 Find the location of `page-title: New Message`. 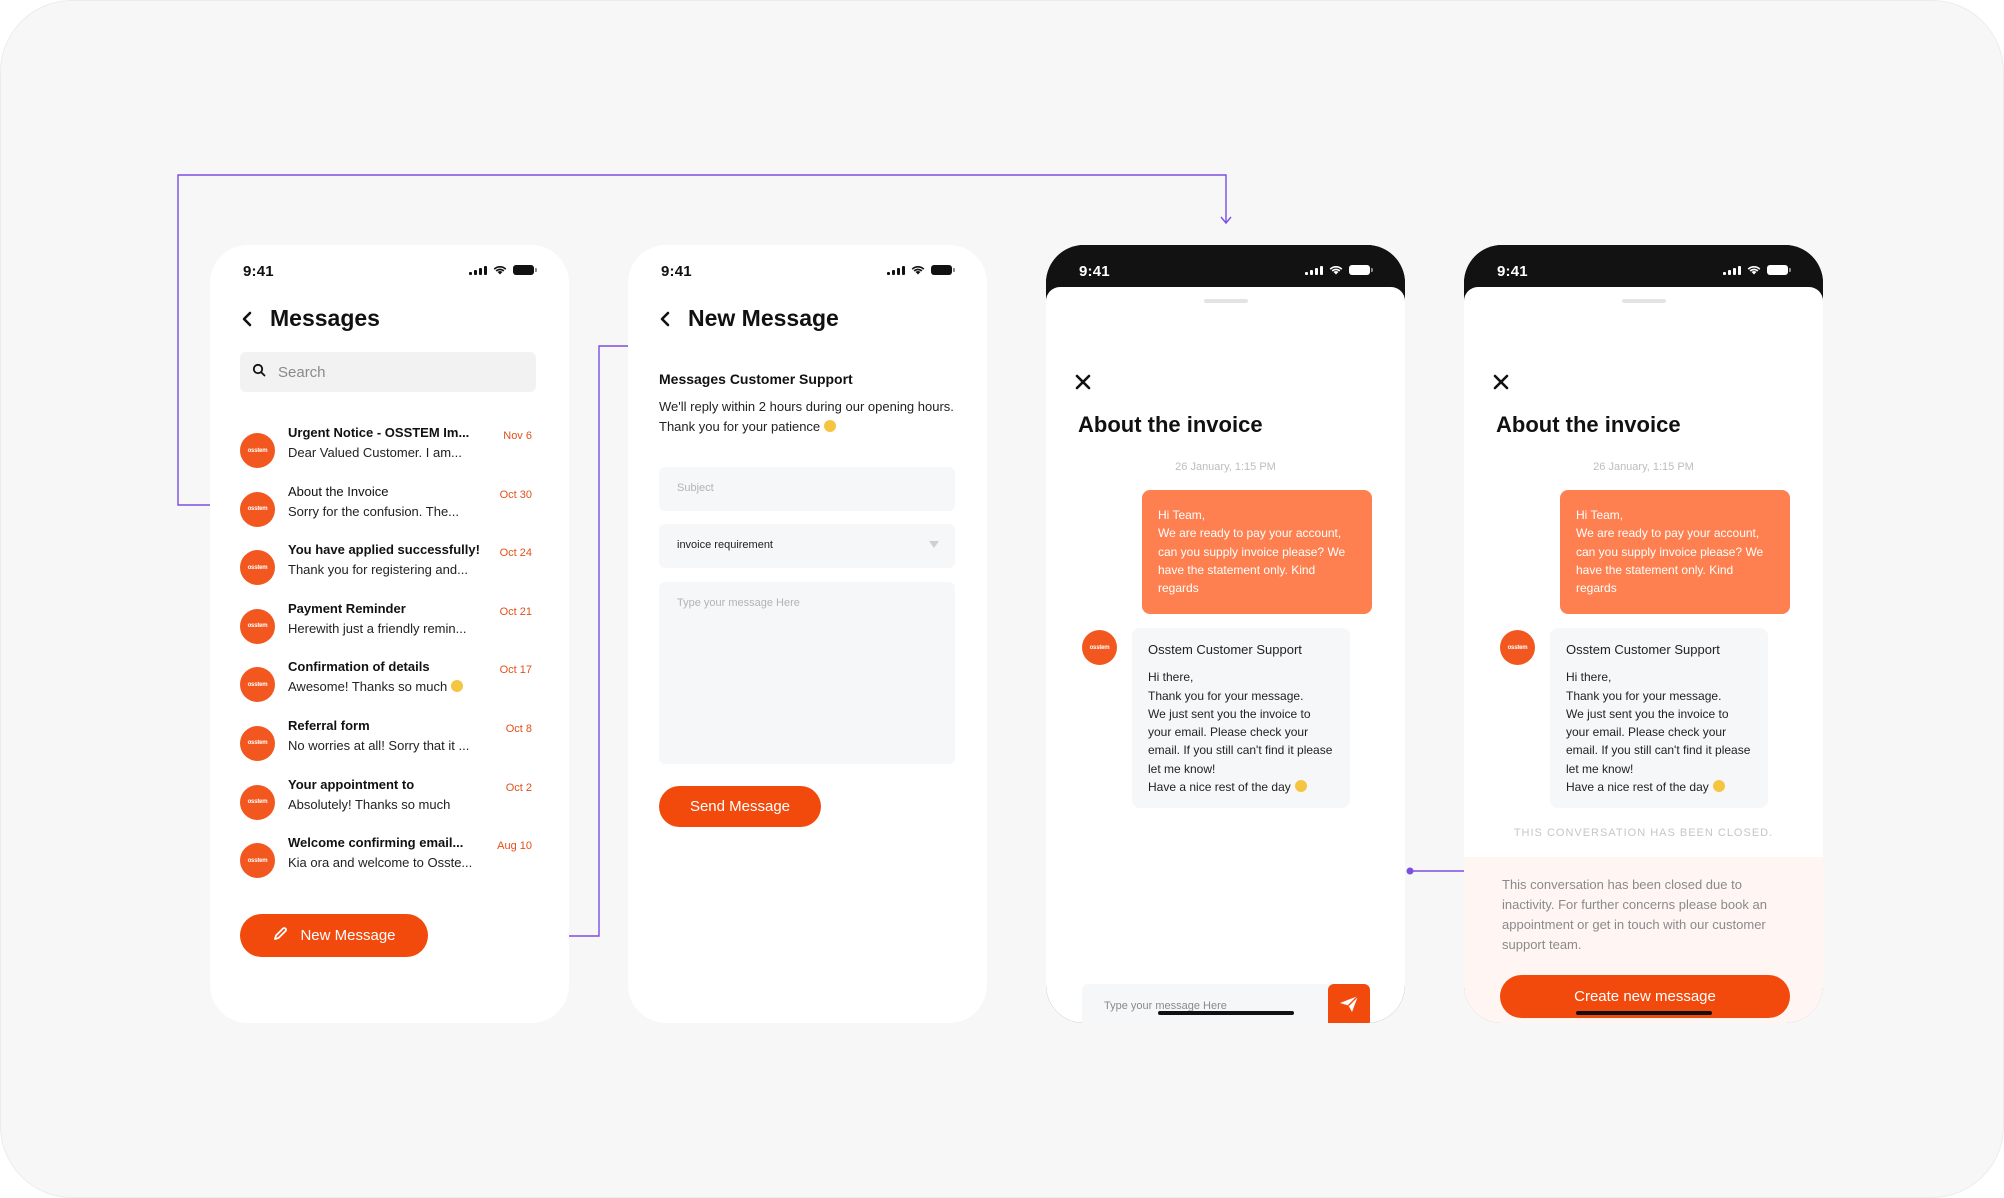

page-title: New Message is located at coordinates (763, 318).